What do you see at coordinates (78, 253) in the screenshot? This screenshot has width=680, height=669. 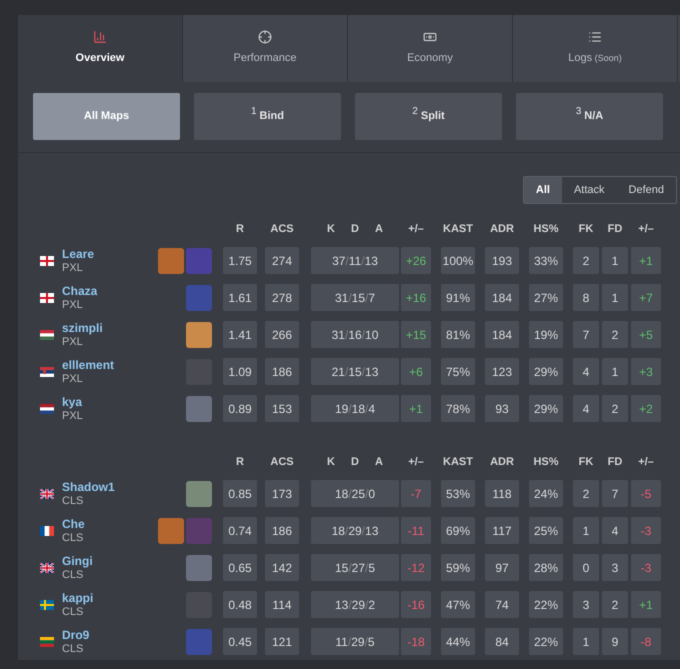 I see `player-name-link: Leare` at bounding box center [78, 253].